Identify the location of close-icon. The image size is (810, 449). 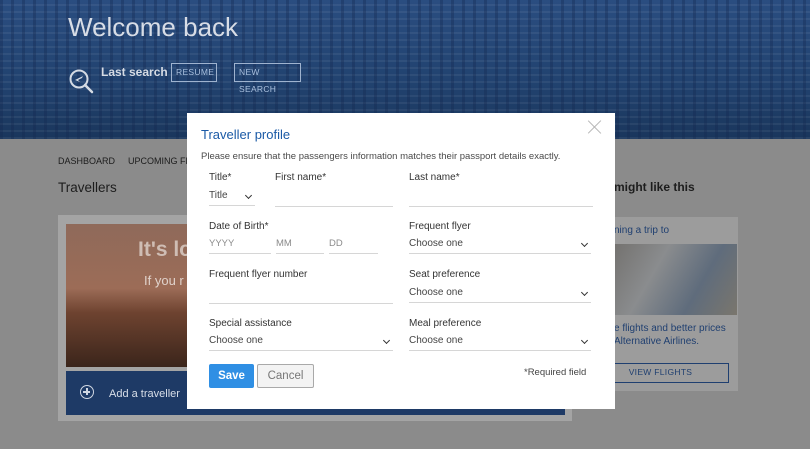
(595, 127).